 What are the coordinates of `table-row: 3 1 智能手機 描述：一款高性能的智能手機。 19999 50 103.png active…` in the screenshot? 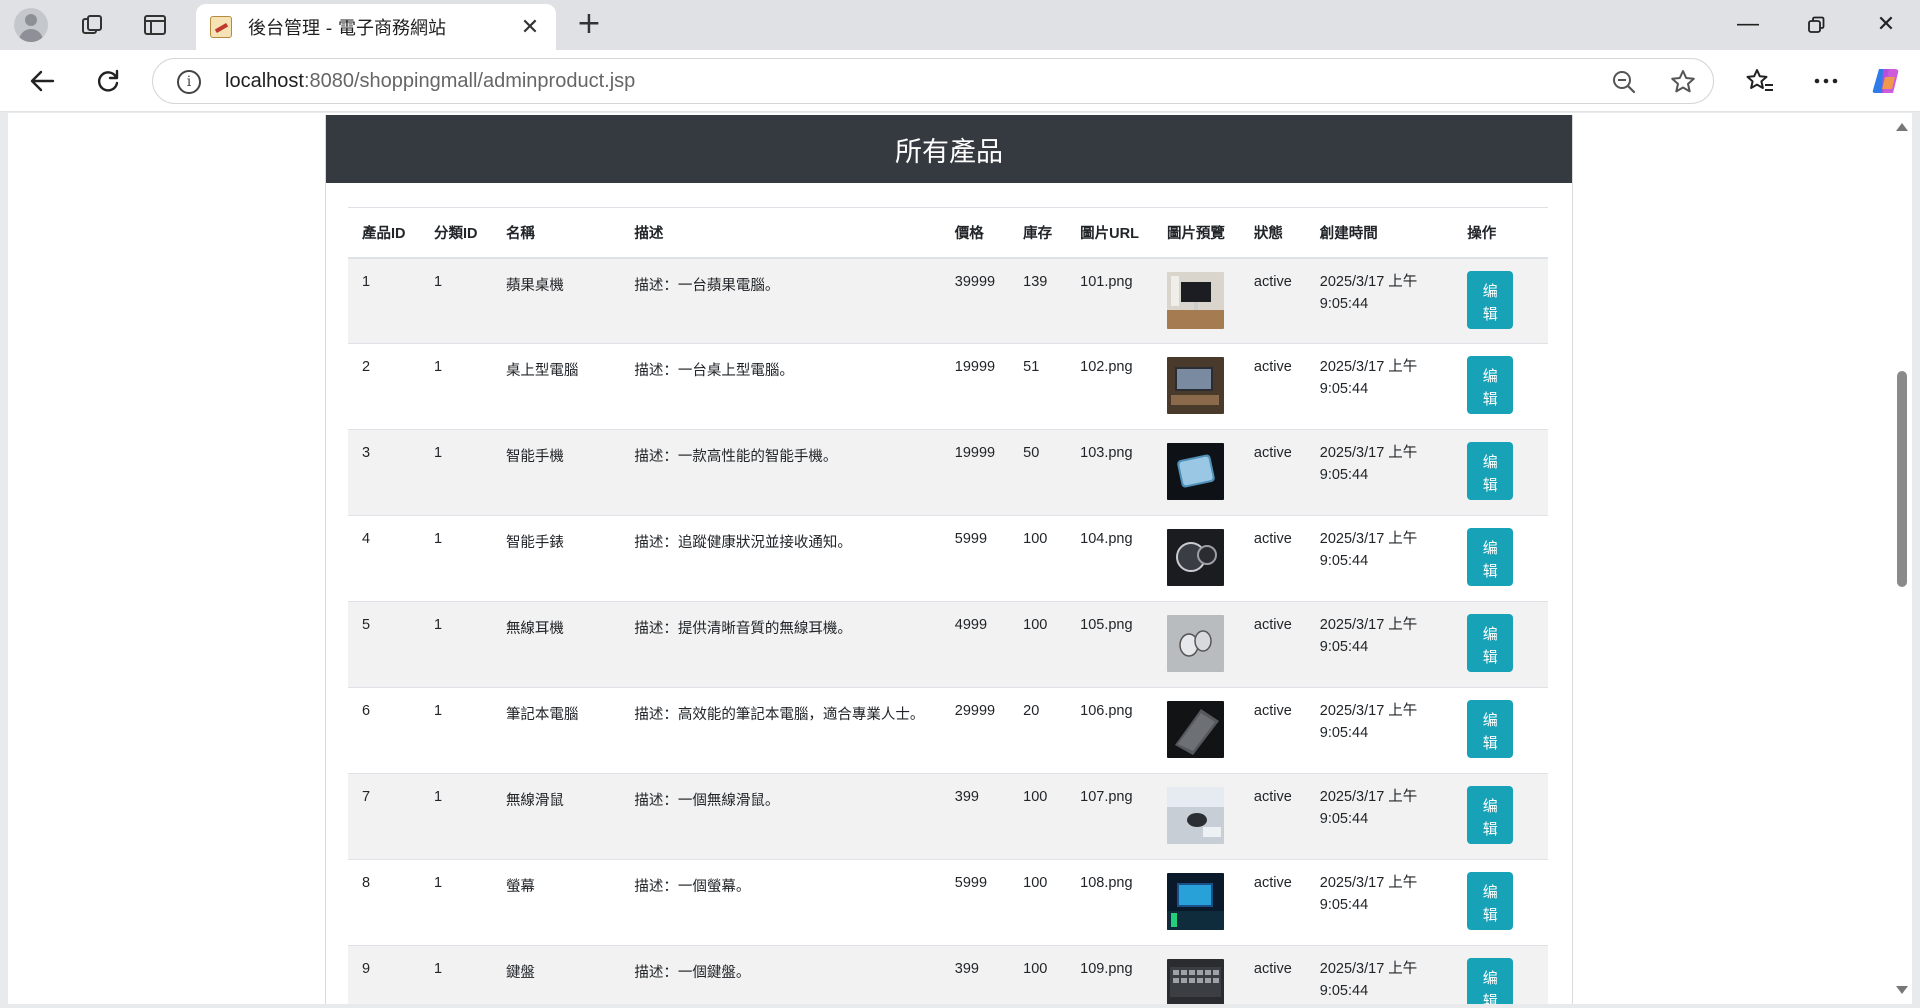 It's located at (948, 472).